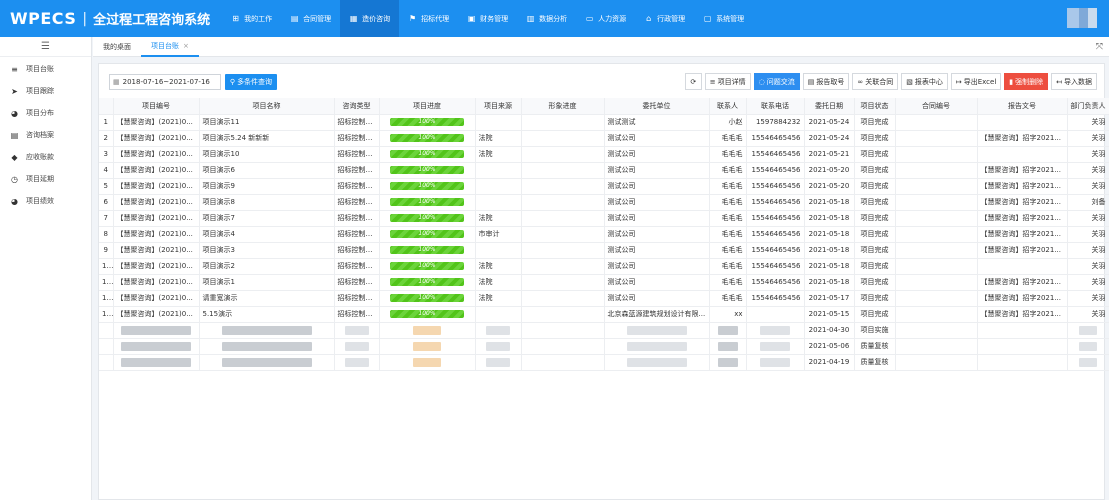  I want to click on nav-item-9: ▢ 系统管理, so click(723, 18).